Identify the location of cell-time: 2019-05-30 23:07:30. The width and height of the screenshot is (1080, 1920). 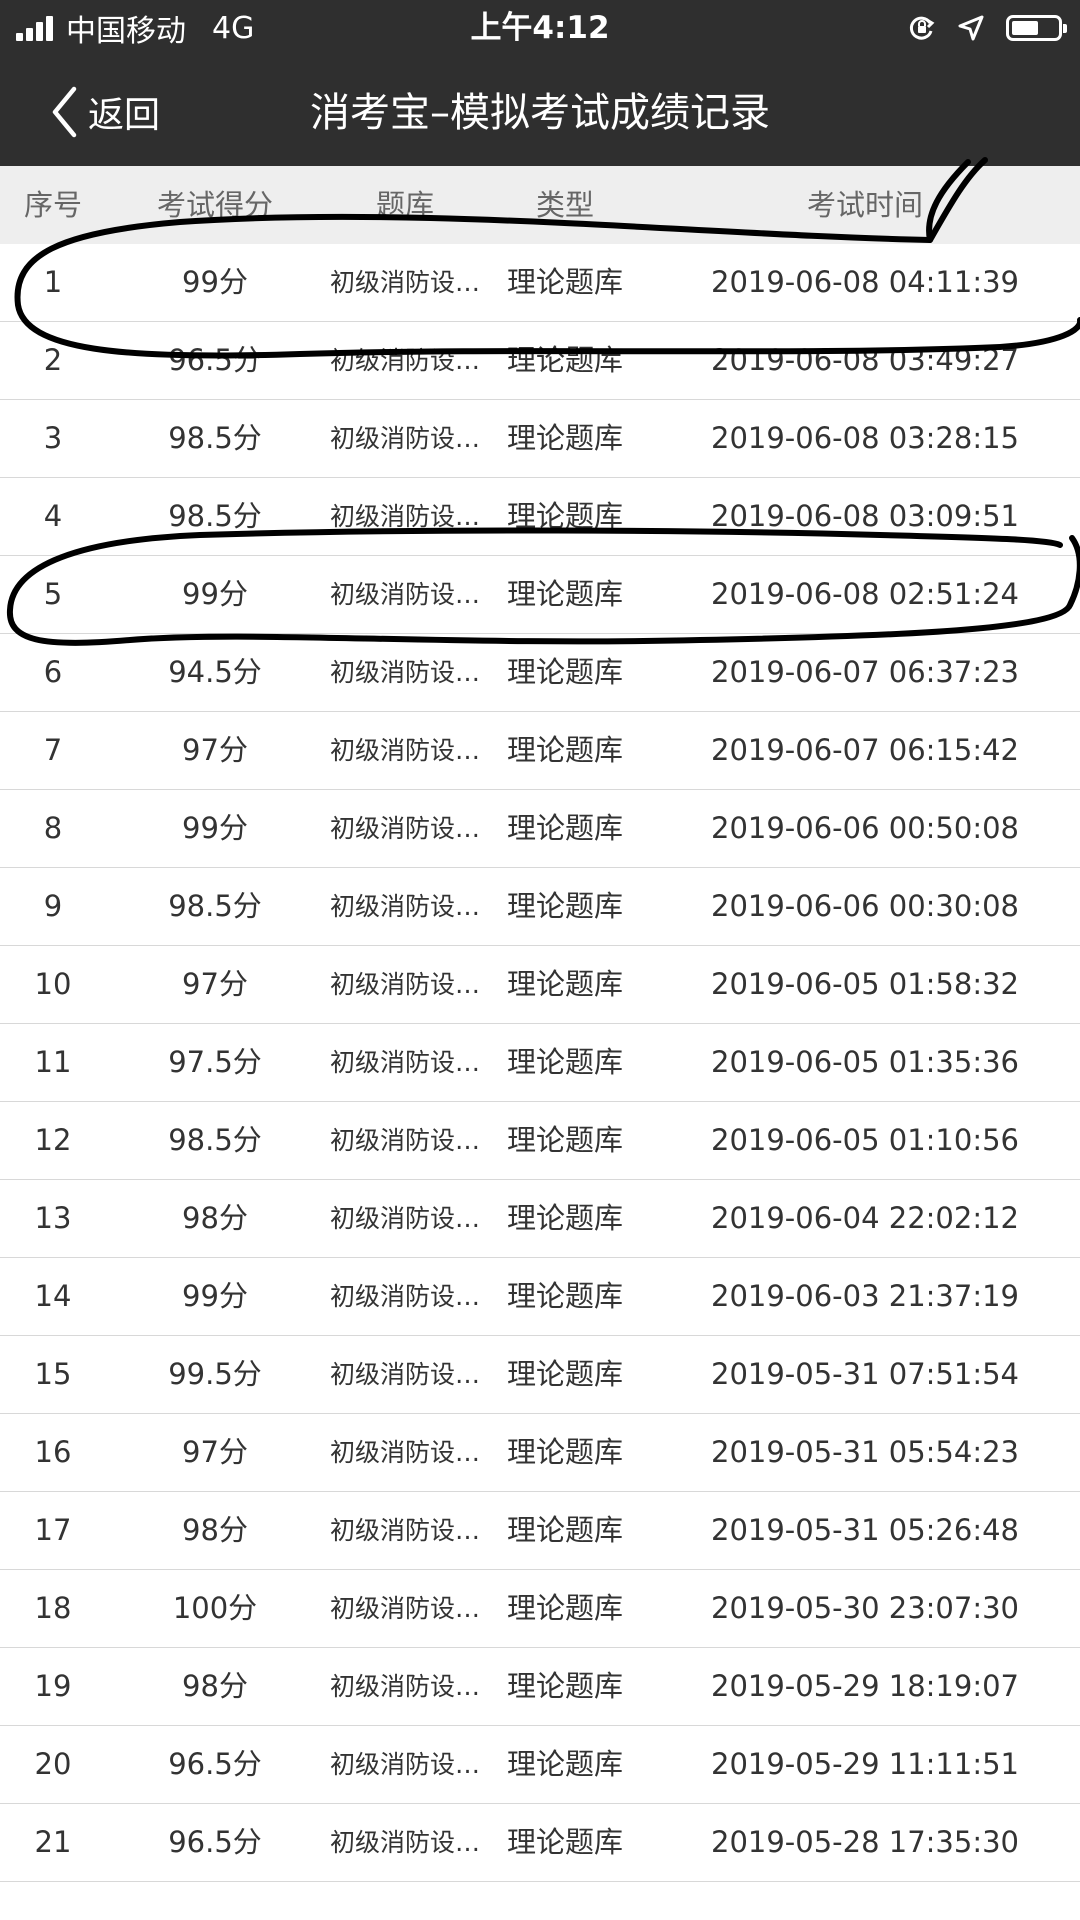
(865, 1608).